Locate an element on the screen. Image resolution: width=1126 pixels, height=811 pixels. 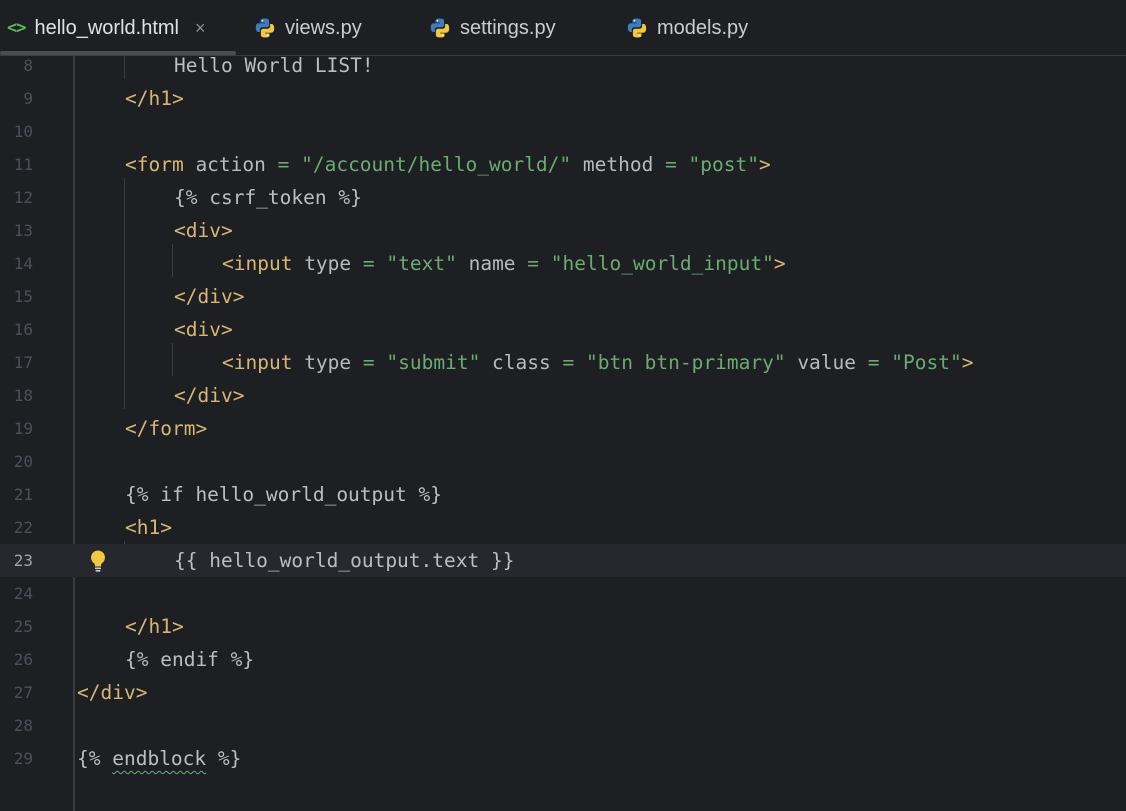
line-number: 17 is located at coordinates (23, 362).